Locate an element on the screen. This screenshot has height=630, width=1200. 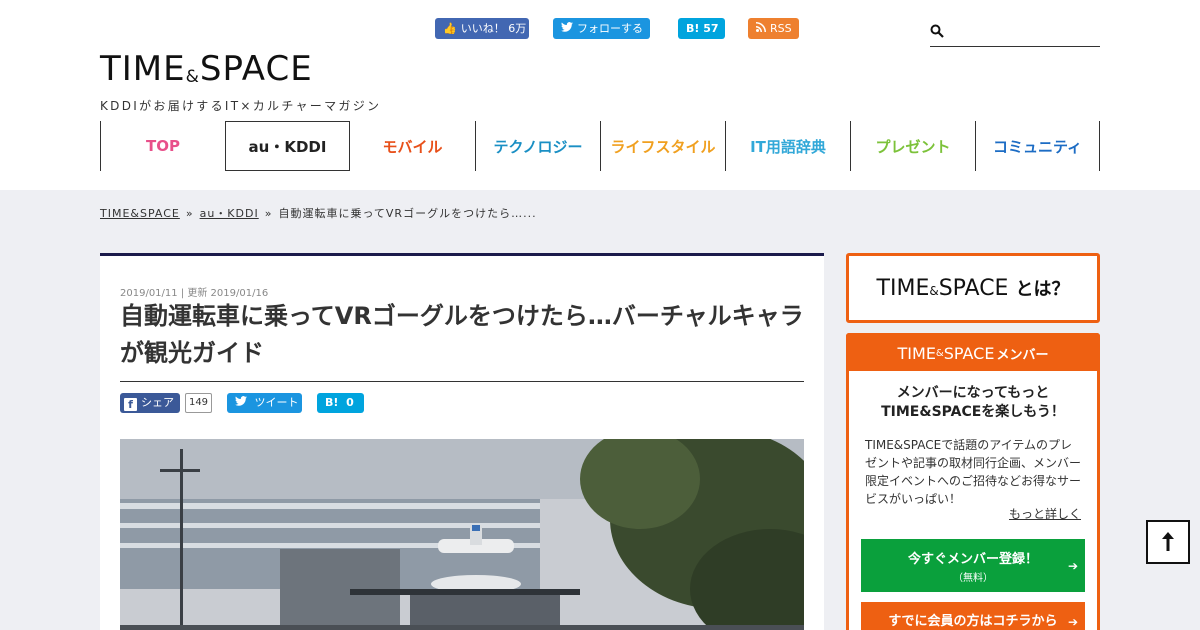
arrow-up-icon is located at coordinates (1168, 541).